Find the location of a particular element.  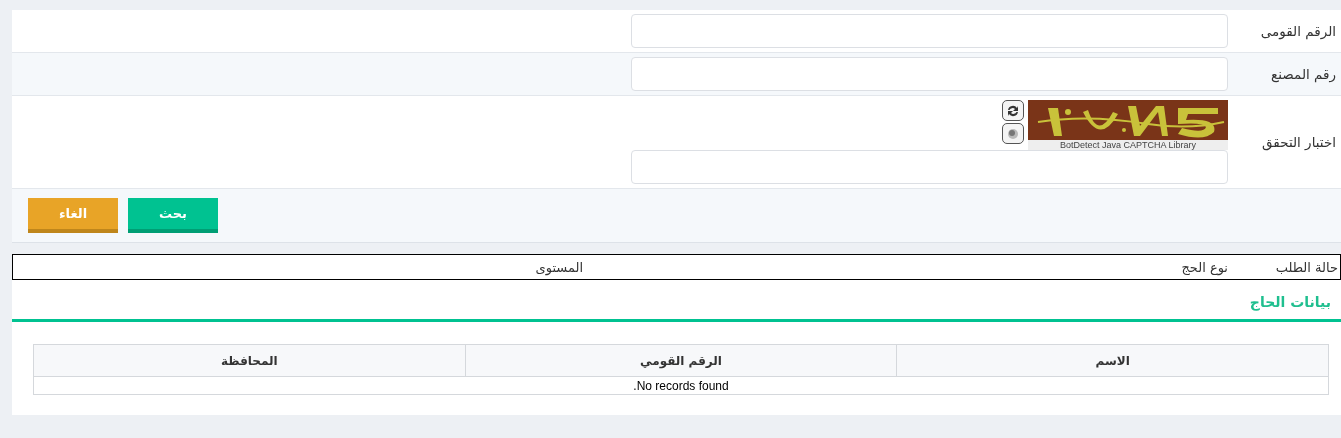

captcha-caption: BotDetect Java CAPTCHA Library is located at coordinates (1128, 145).